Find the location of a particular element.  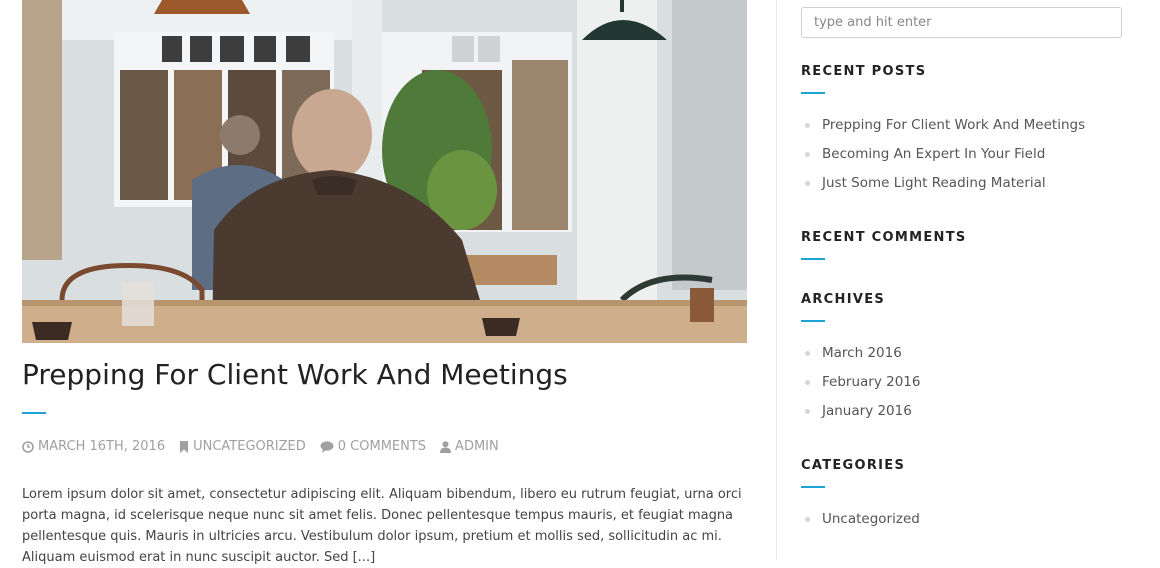

post-author: ADMIN is located at coordinates (469, 446).